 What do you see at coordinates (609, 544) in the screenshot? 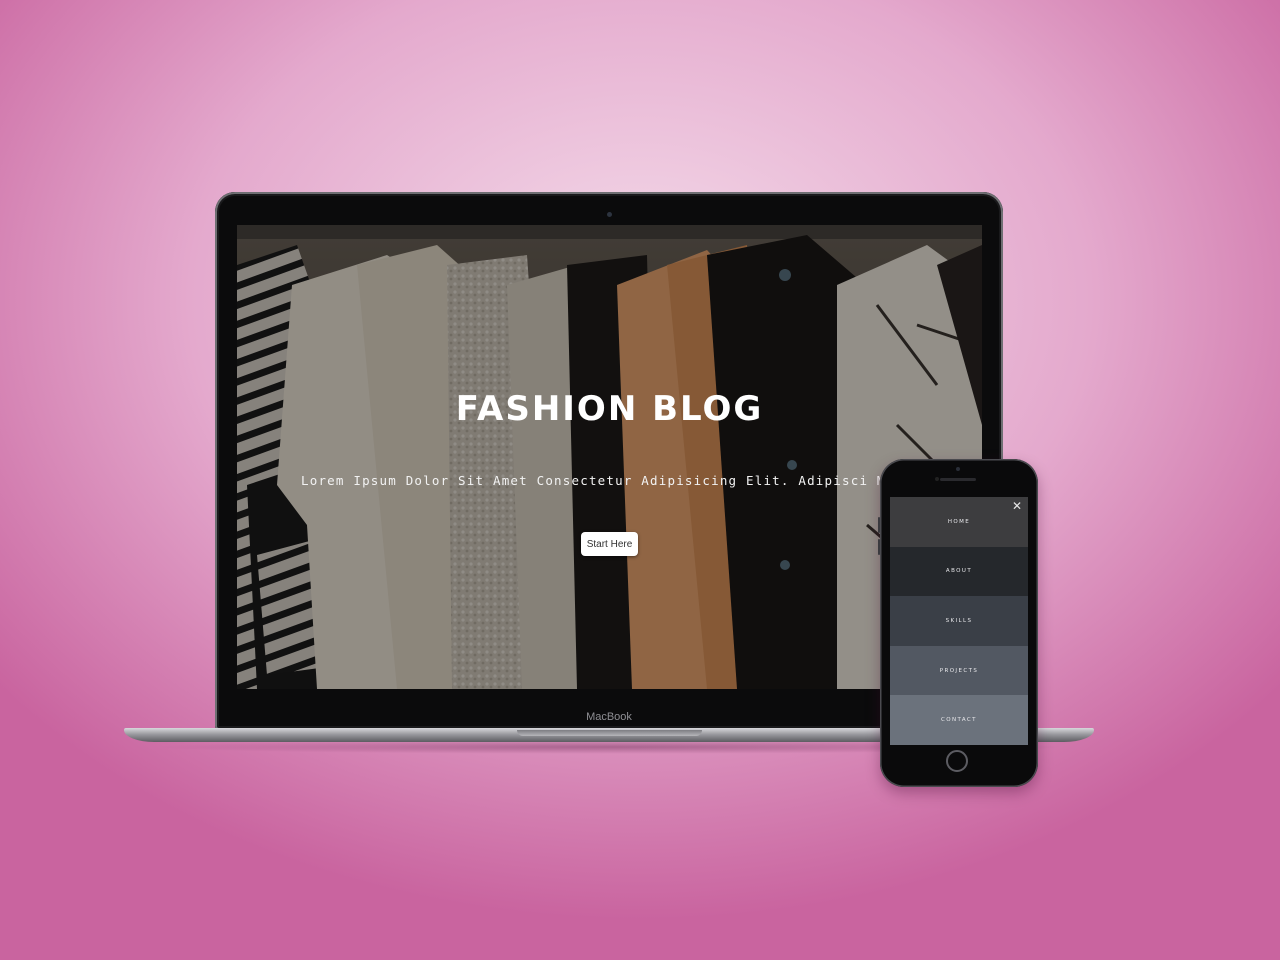
I see `start-here-button: Start Here` at bounding box center [609, 544].